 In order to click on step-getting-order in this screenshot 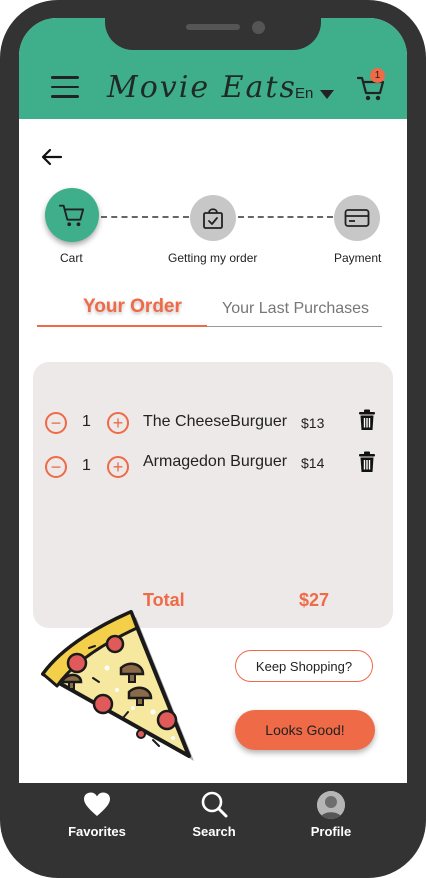, I will do `click(213, 218)`.